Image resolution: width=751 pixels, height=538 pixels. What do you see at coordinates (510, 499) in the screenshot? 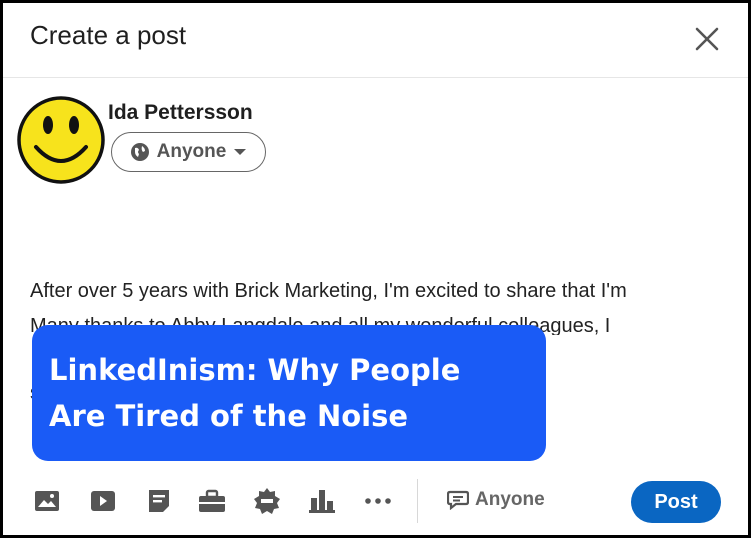
I see `comment-audience-label: Anyone` at bounding box center [510, 499].